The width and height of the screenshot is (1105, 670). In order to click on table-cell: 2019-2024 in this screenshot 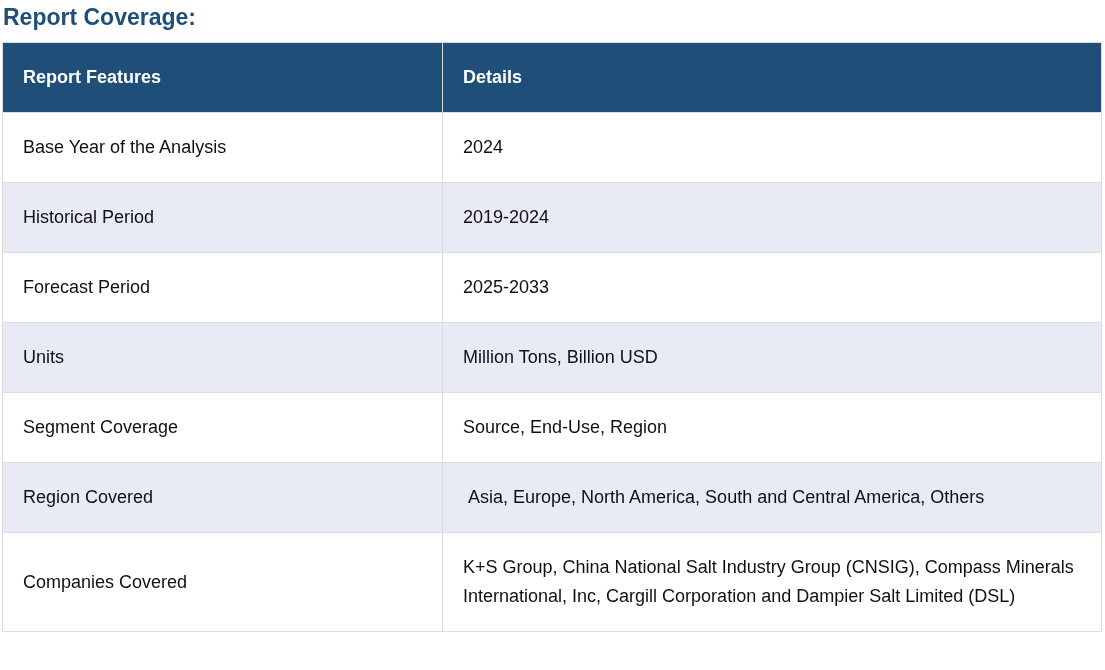, I will do `click(772, 217)`.